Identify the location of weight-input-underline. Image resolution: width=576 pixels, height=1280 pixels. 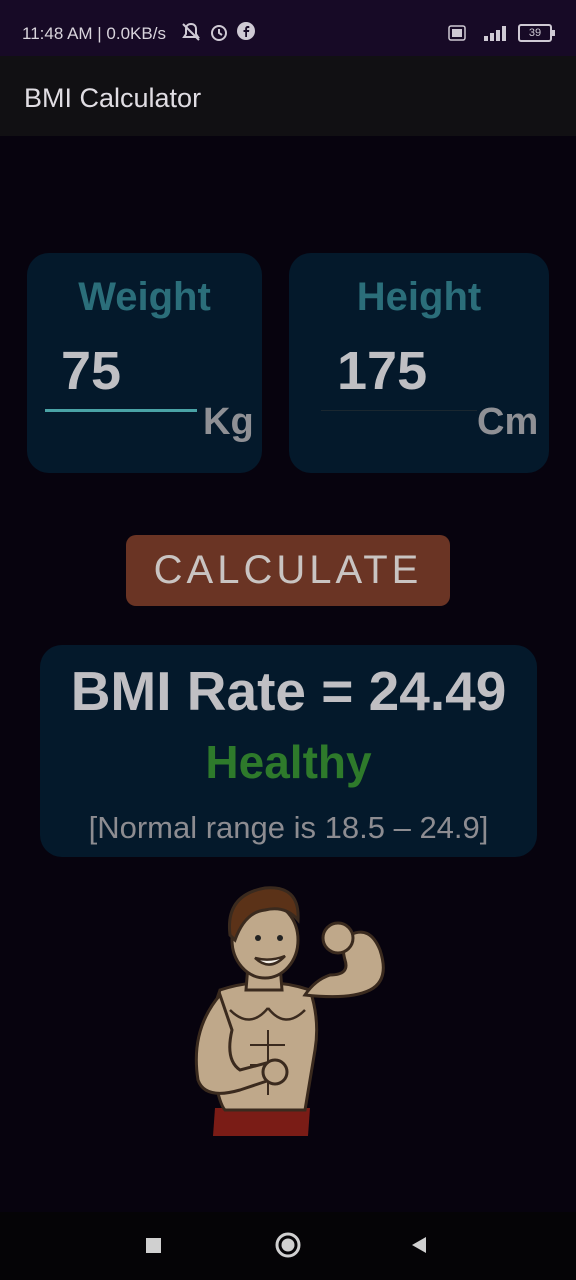
(121, 410).